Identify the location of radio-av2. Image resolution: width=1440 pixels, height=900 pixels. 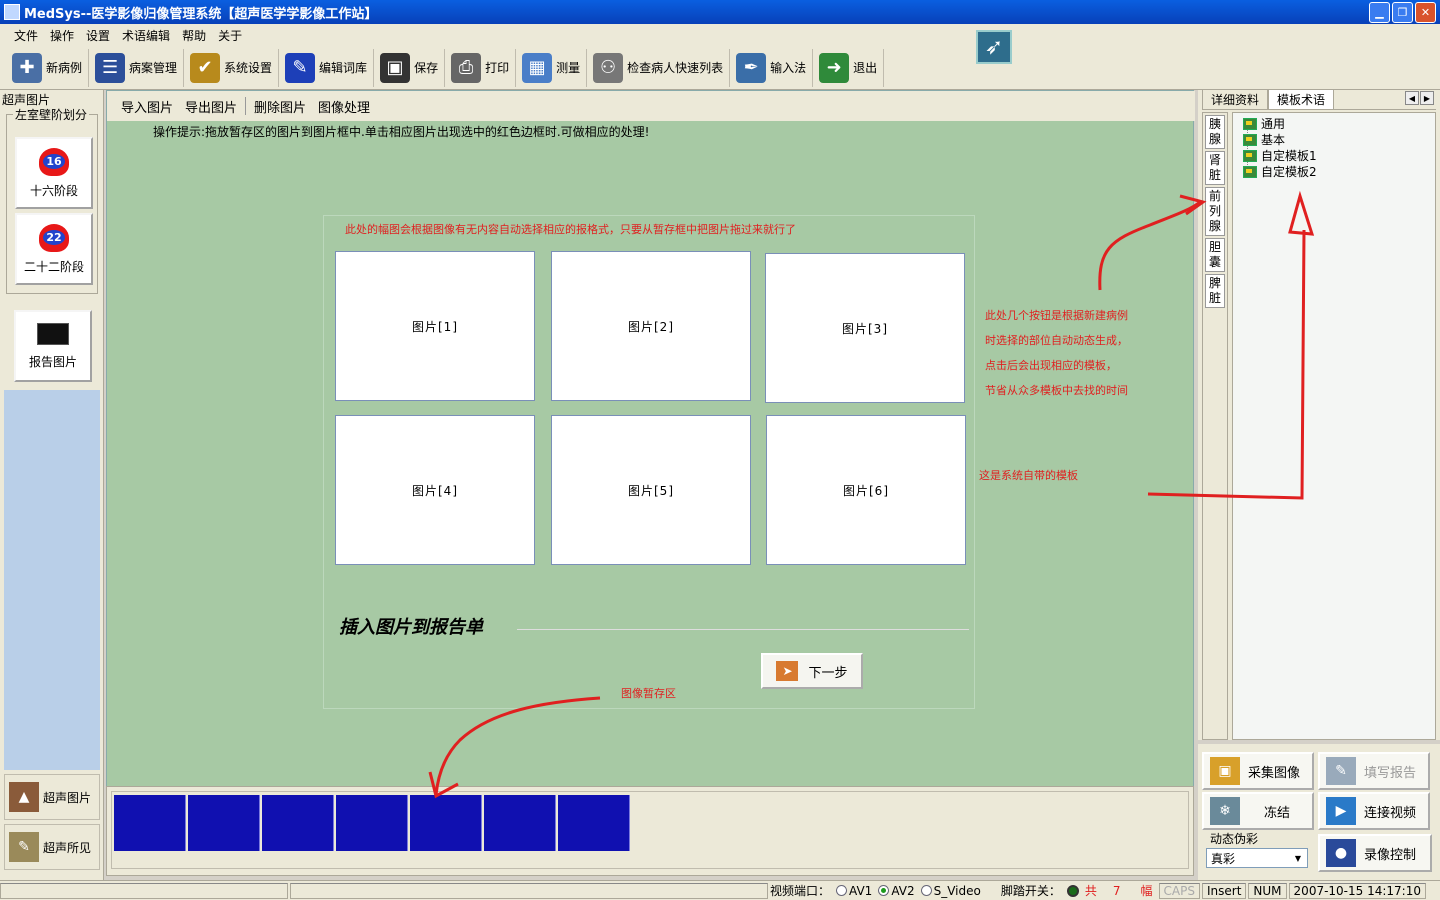
(884, 890).